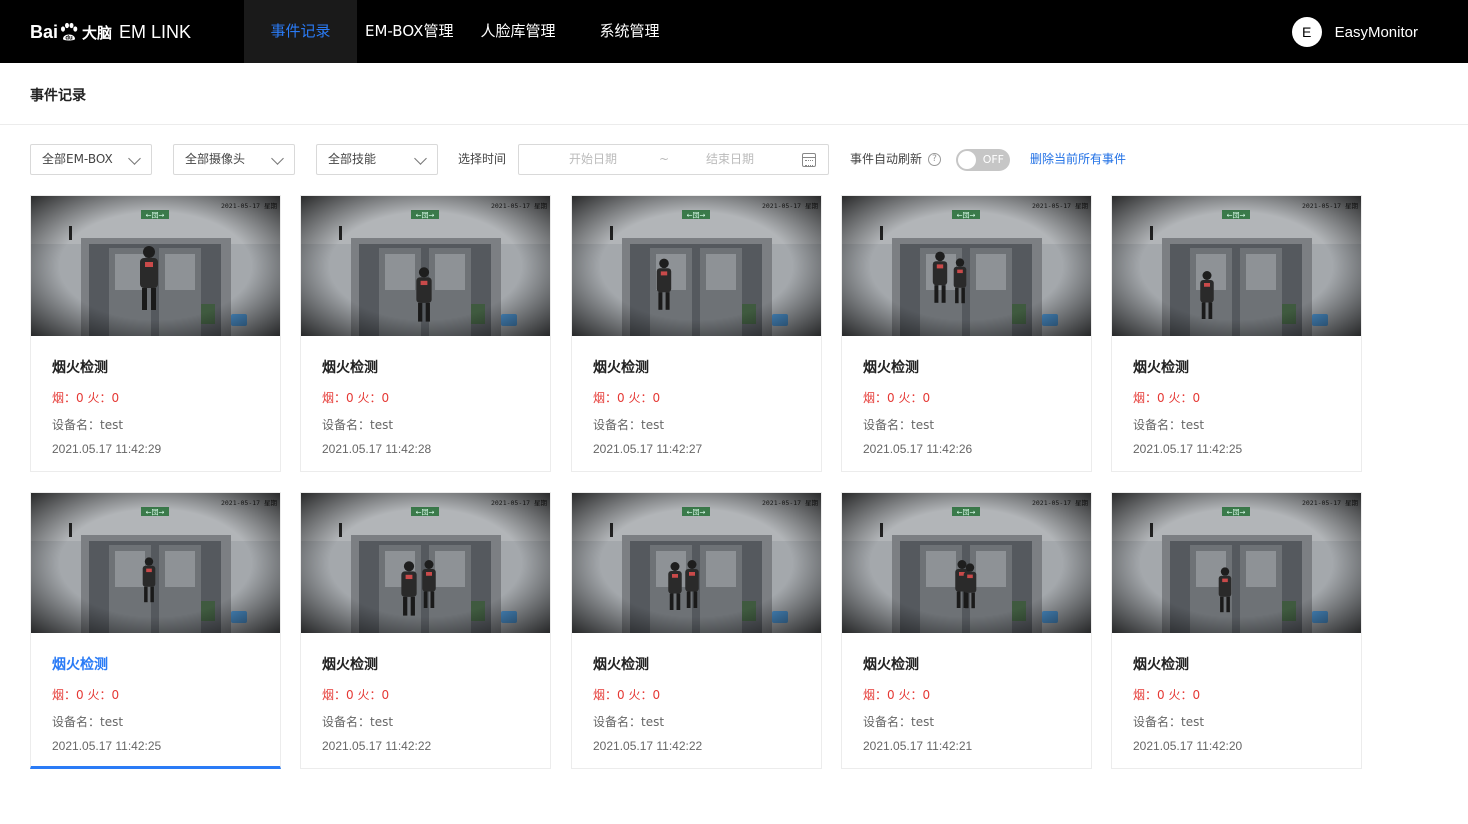  I want to click on event-time: 2021.05.17 11:42:29, so click(107, 449).